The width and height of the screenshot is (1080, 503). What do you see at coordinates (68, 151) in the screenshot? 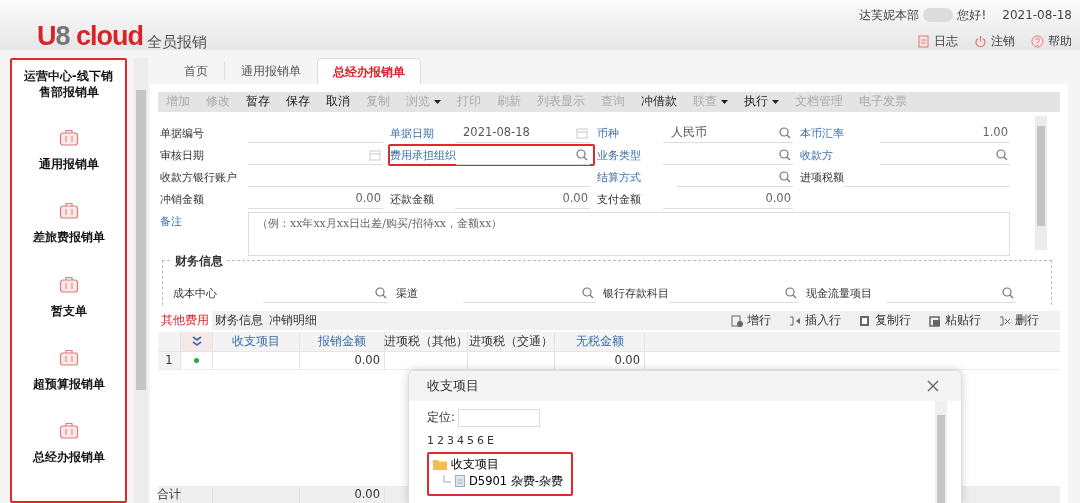
I see `sidebar-item: 通用报销单` at bounding box center [68, 151].